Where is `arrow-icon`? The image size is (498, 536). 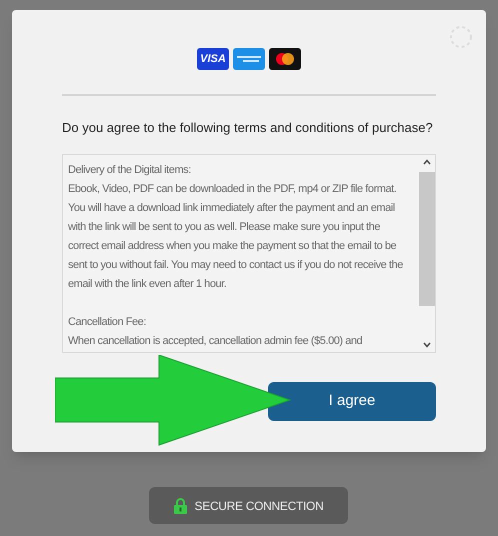
arrow-icon is located at coordinates (173, 400).